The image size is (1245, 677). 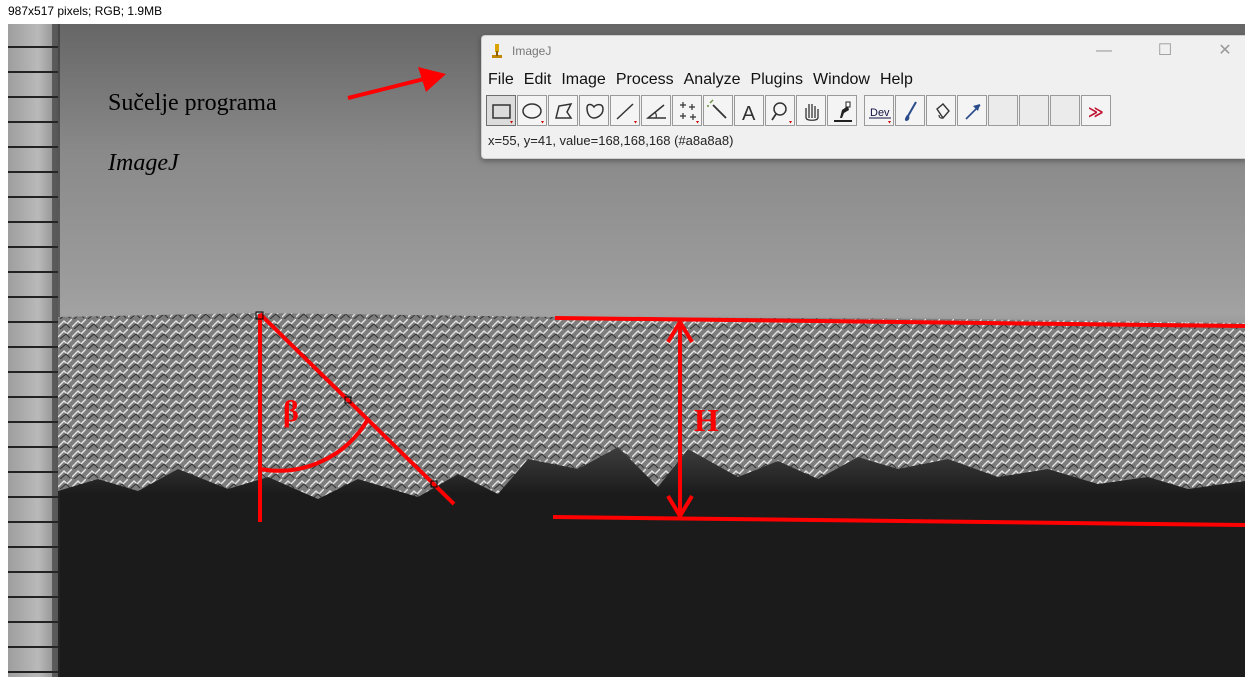 I want to click on svg-text: A, so click(x=749, y=114).